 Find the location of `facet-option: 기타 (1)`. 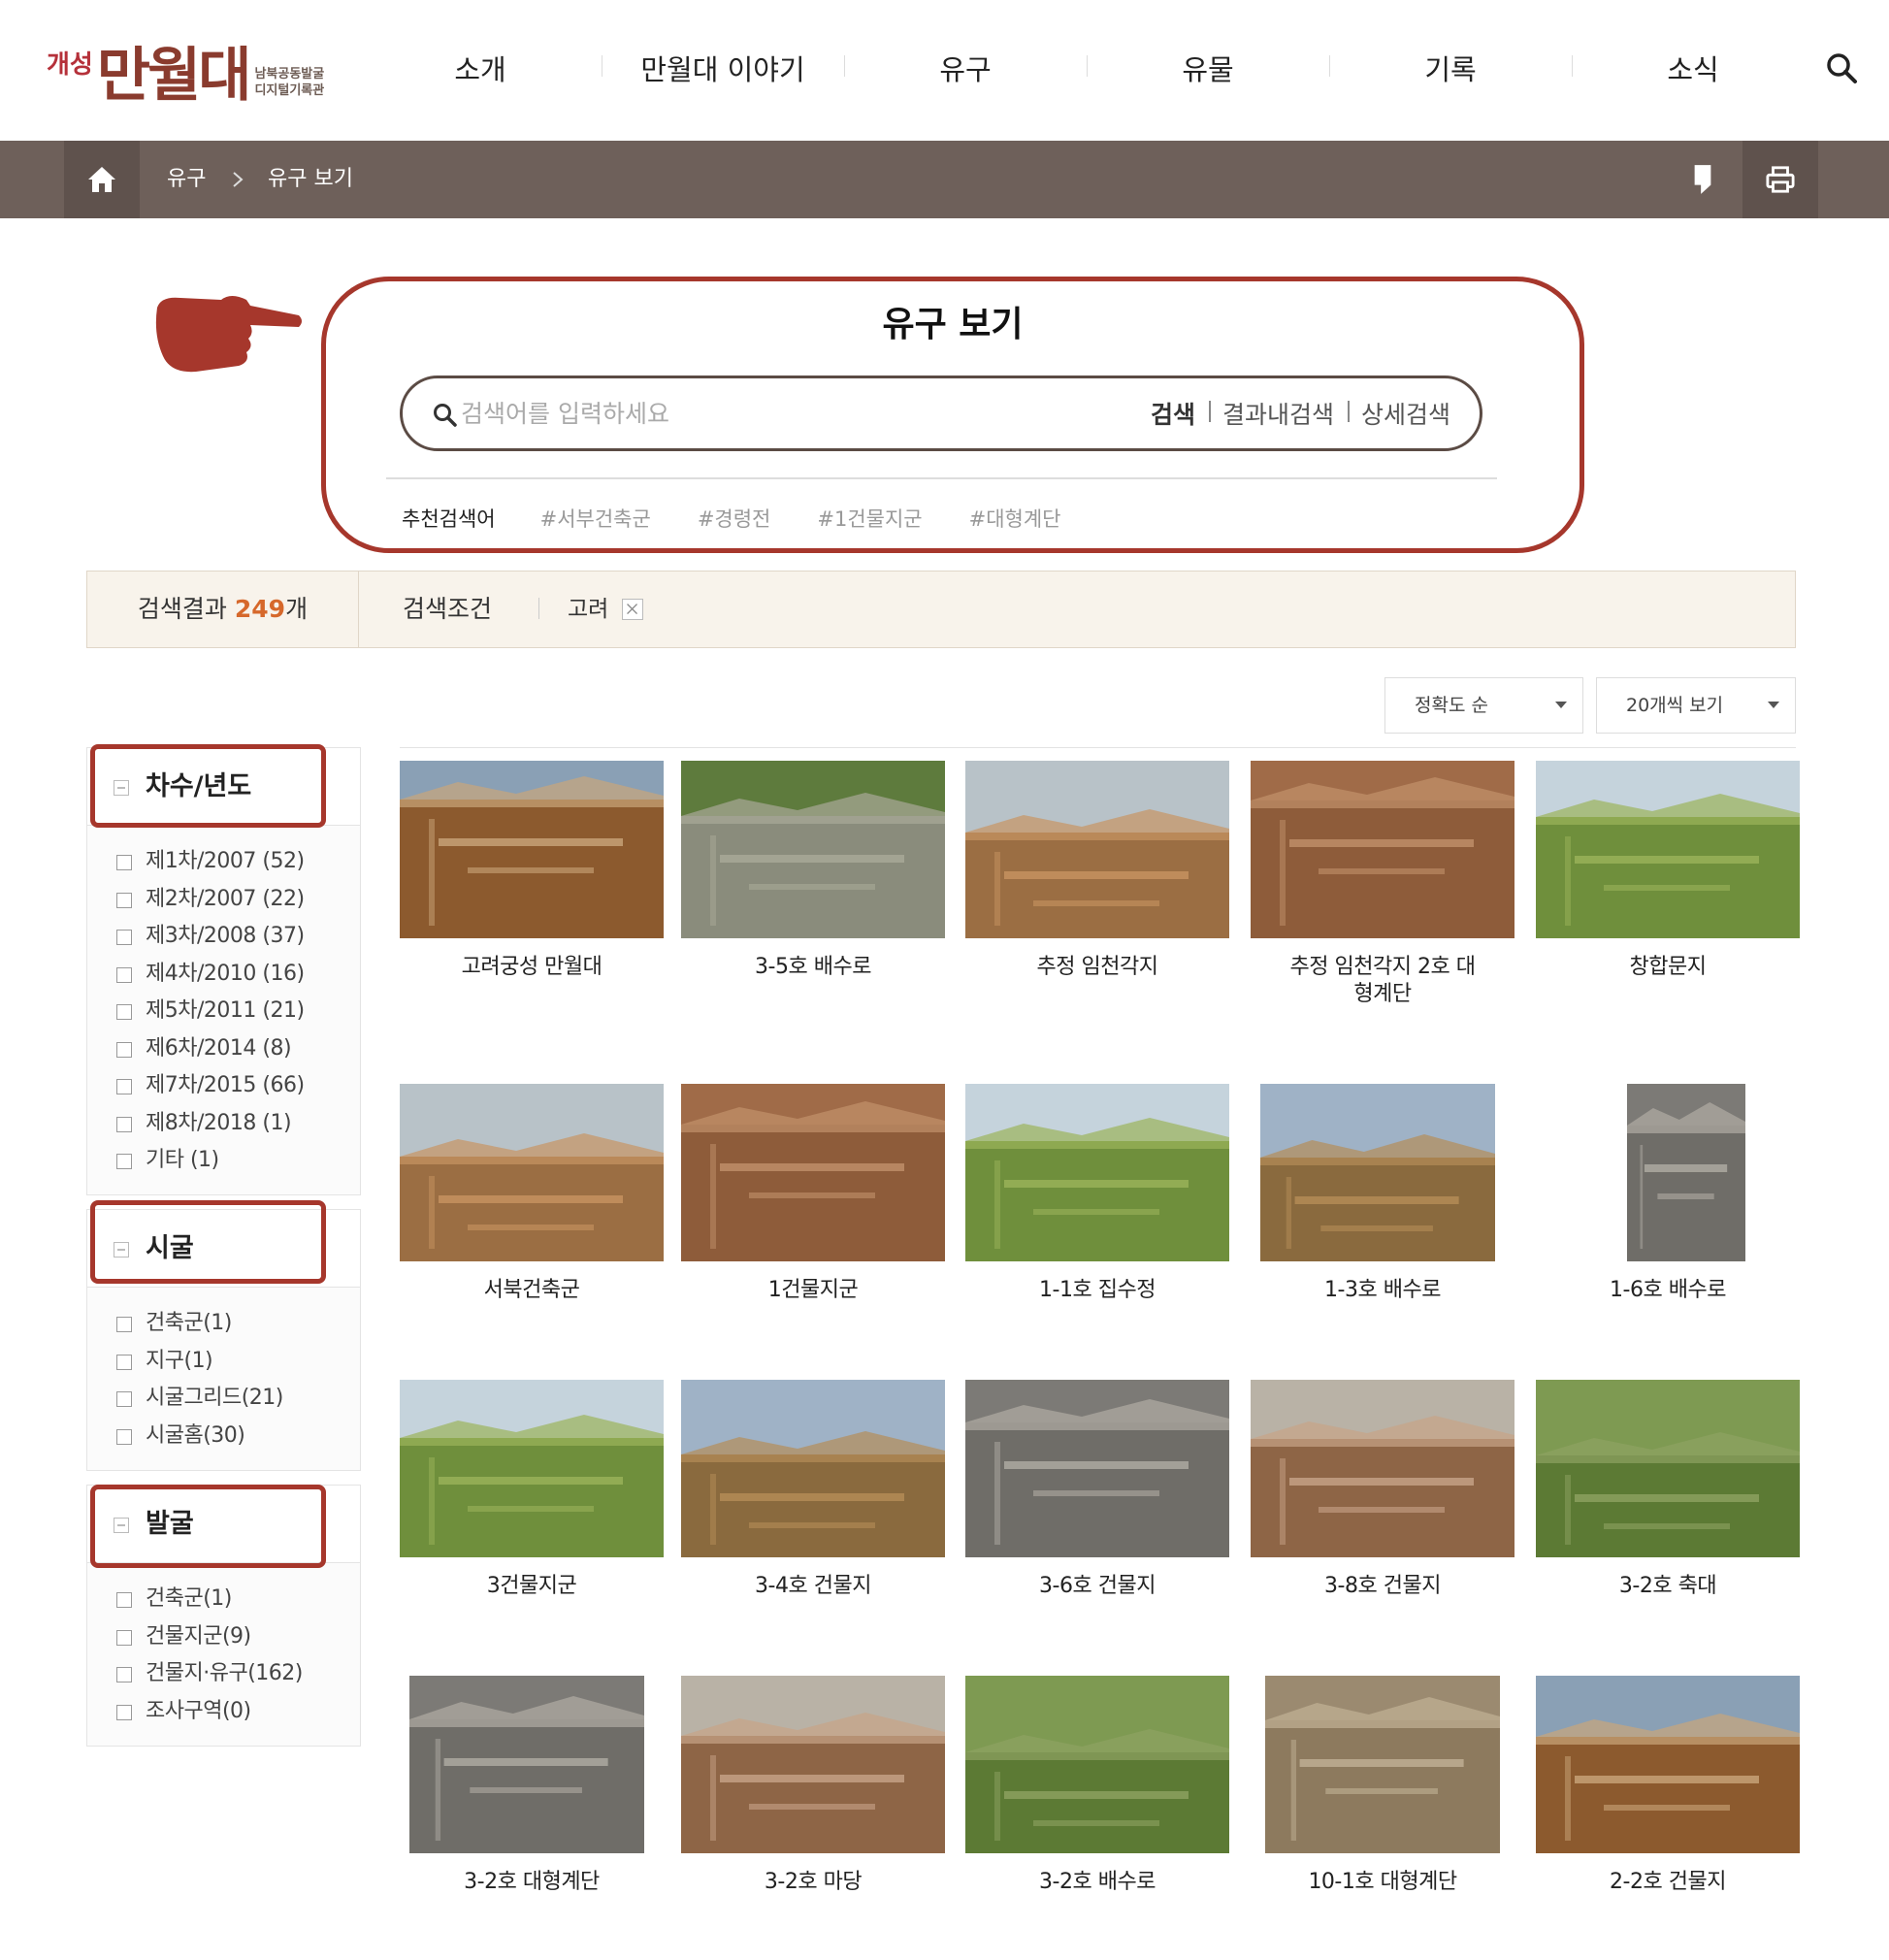

facet-option: 기타 (1) is located at coordinates (238, 1165).